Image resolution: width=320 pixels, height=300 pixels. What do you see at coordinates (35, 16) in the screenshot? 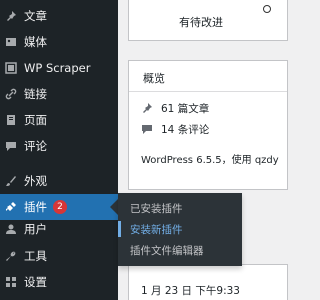
I see `sidebar-item-label: 文章` at bounding box center [35, 16].